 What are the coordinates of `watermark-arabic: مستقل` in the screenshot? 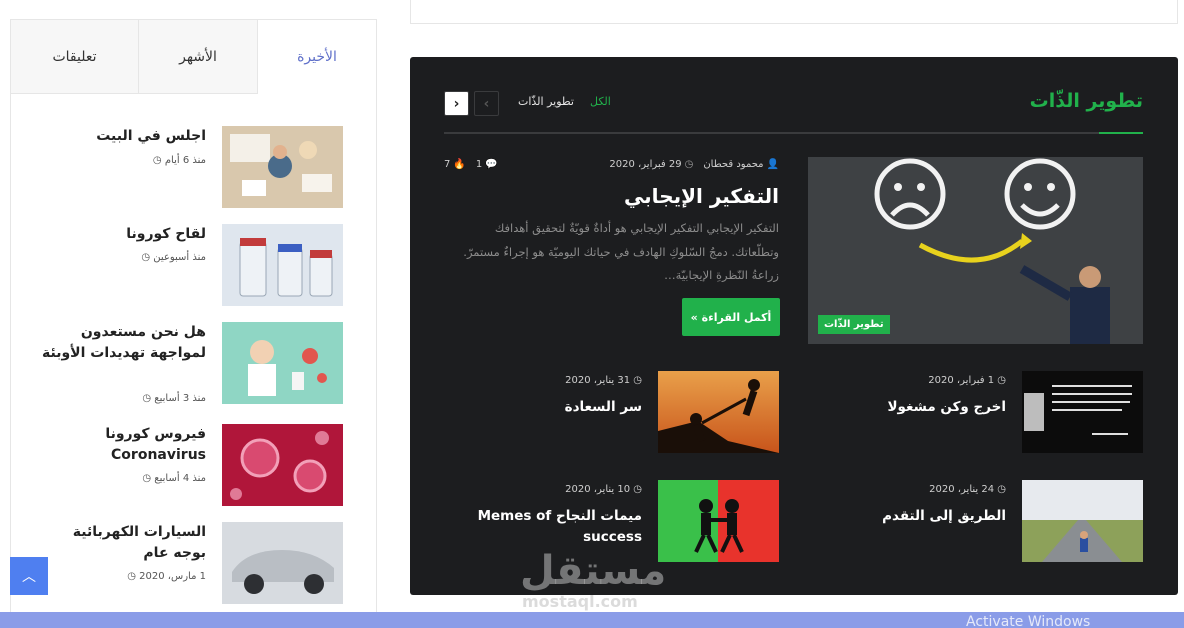 It's located at (593, 571).